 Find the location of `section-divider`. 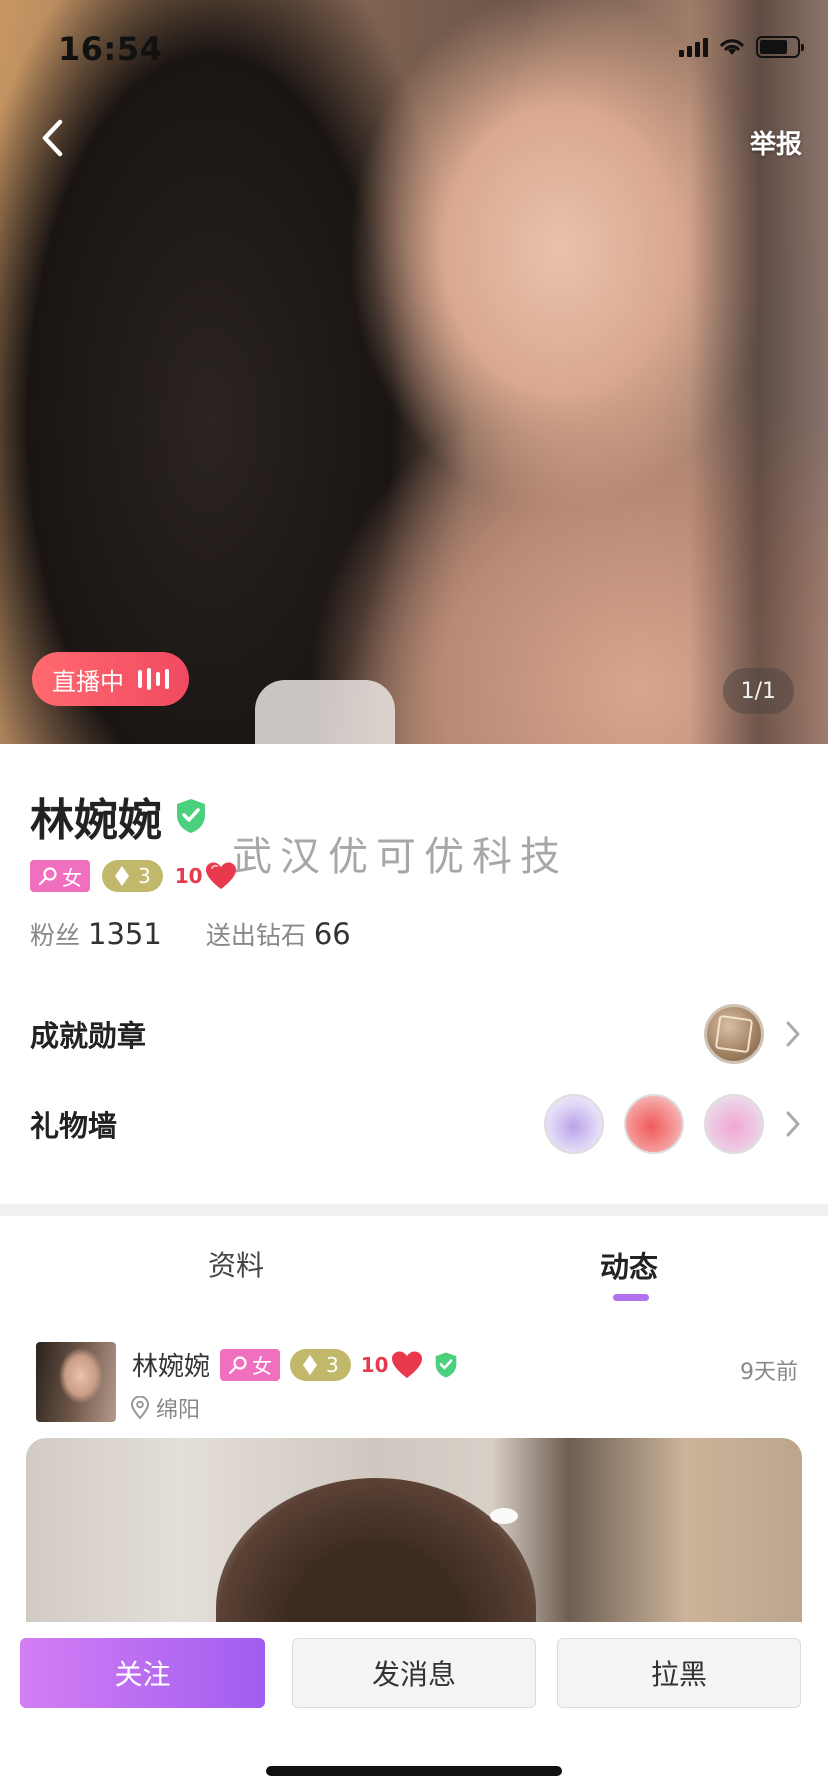

section-divider is located at coordinates (414, 1210).